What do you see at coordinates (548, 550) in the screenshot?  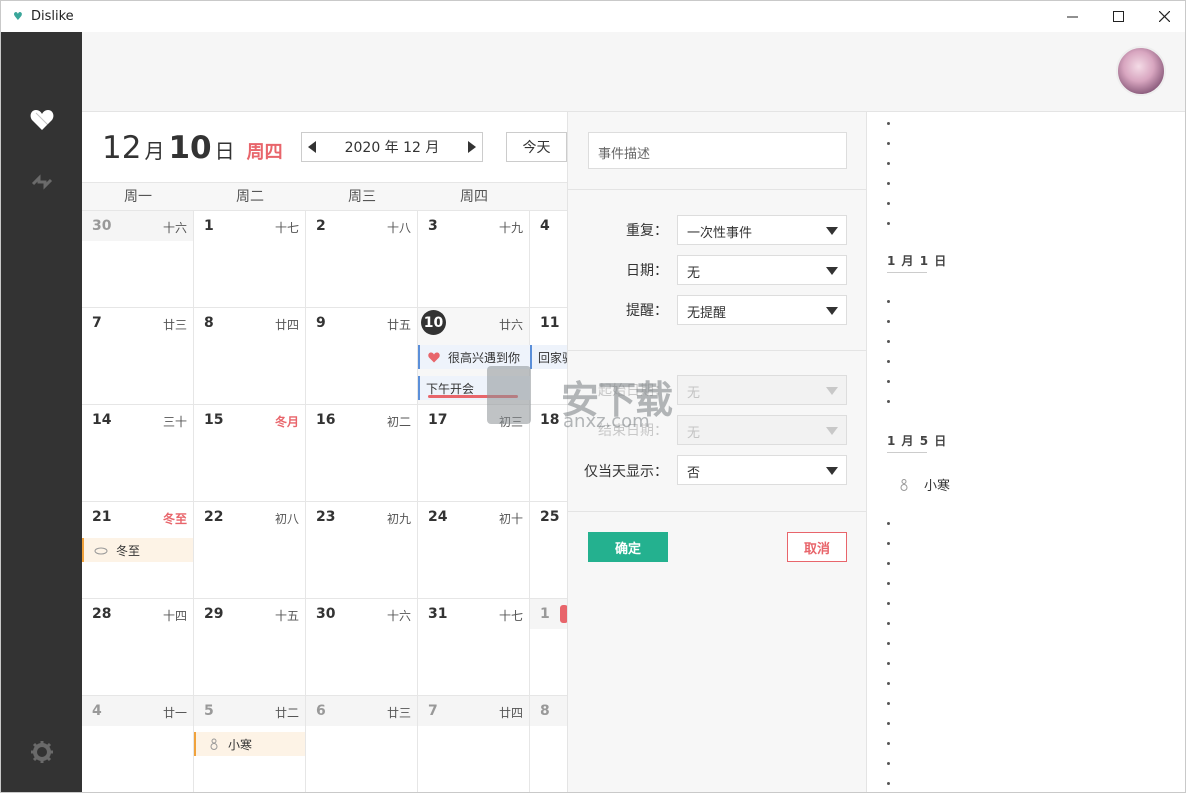 I see `calendar-day-cell: 25` at bounding box center [548, 550].